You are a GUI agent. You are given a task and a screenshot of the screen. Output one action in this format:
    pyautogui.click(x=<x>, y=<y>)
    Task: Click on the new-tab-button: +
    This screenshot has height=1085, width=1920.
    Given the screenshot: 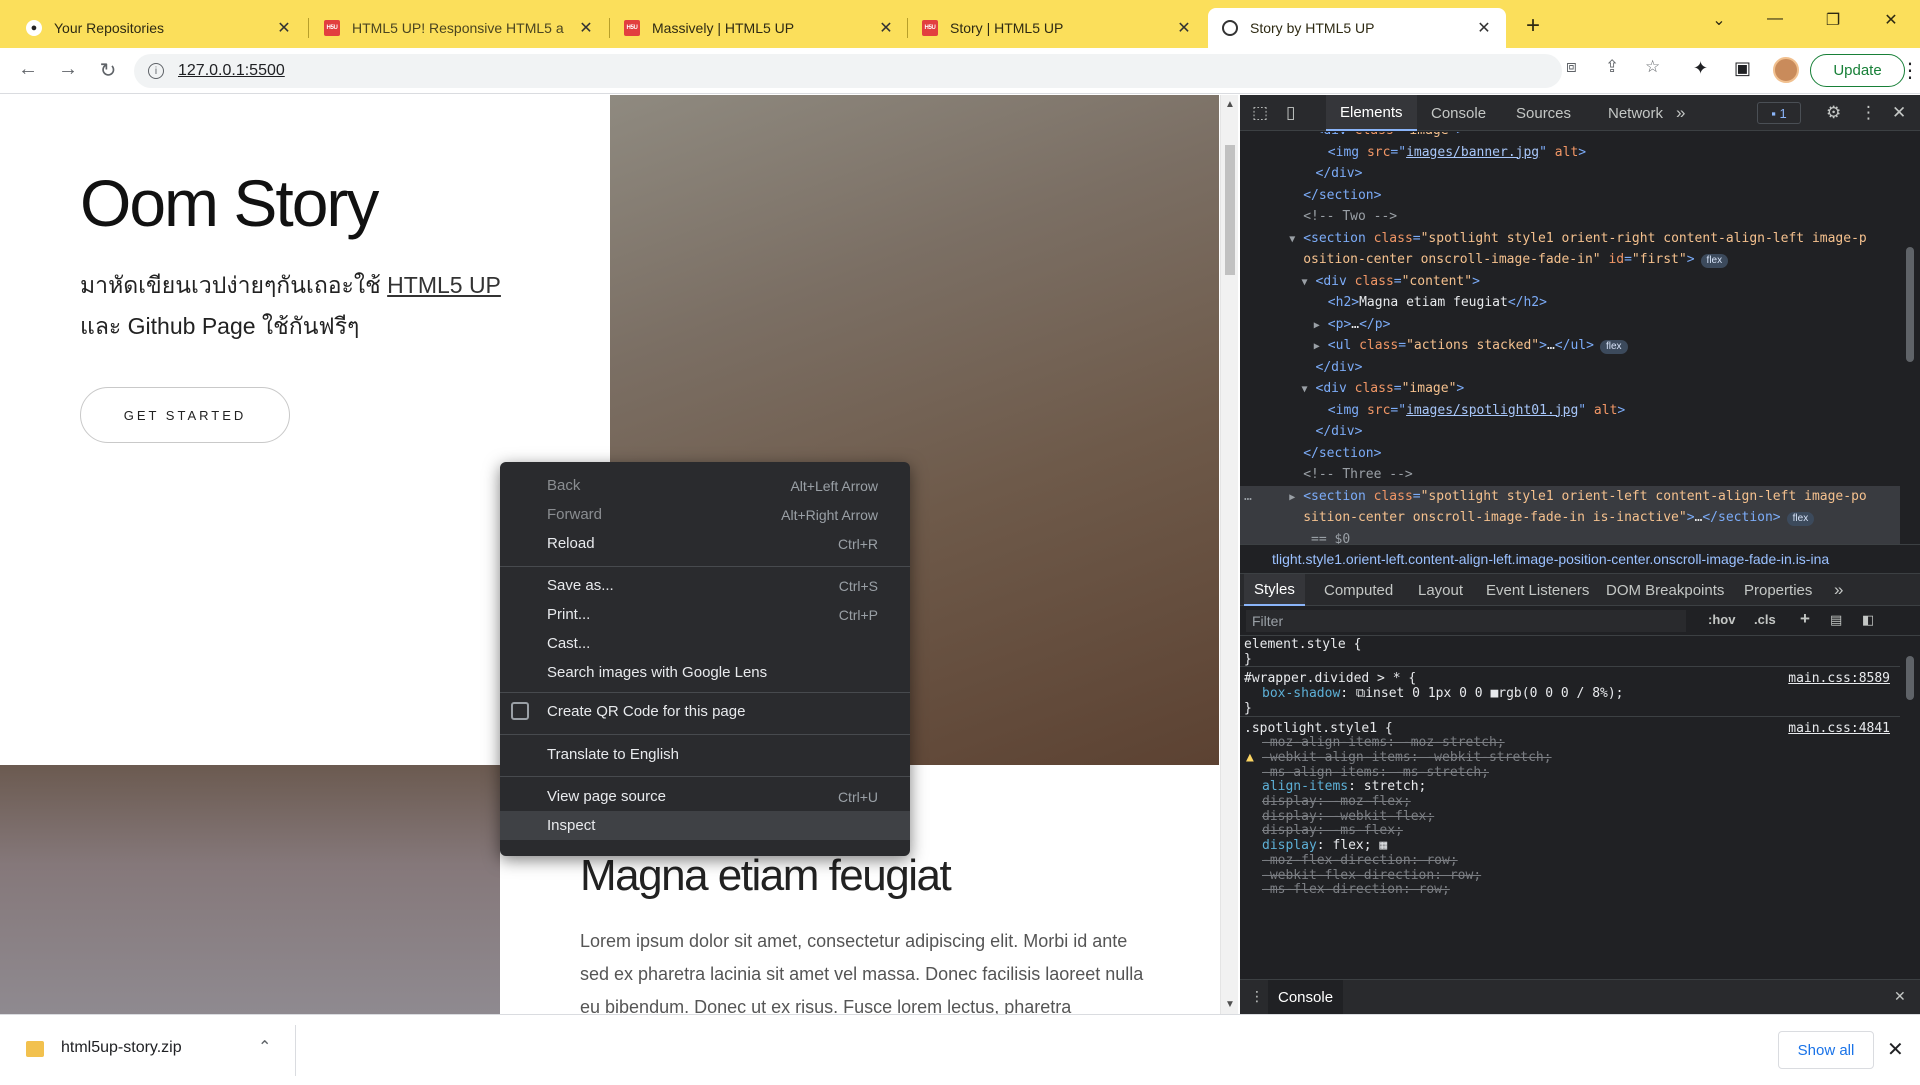 What is the action you would take?
    pyautogui.click(x=1533, y=26)
    